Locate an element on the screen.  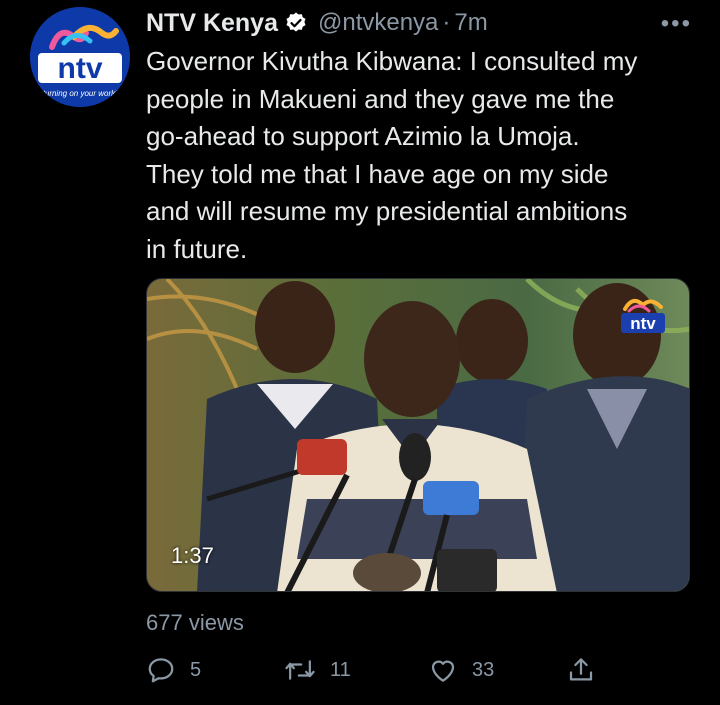
ntv-logo: ntv turning on your world is located at coordinates (80, 57).